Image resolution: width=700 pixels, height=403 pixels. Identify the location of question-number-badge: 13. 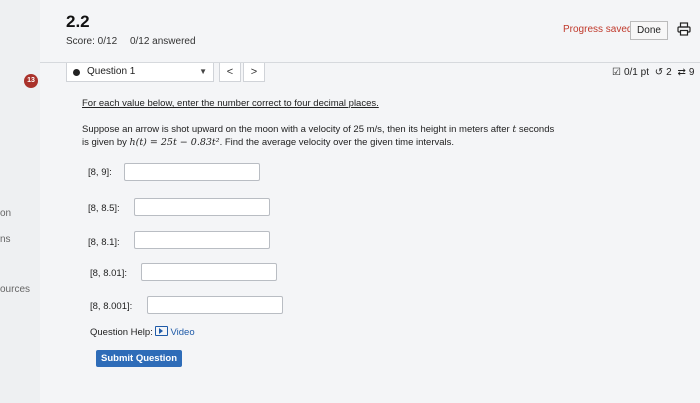
(31, 81).